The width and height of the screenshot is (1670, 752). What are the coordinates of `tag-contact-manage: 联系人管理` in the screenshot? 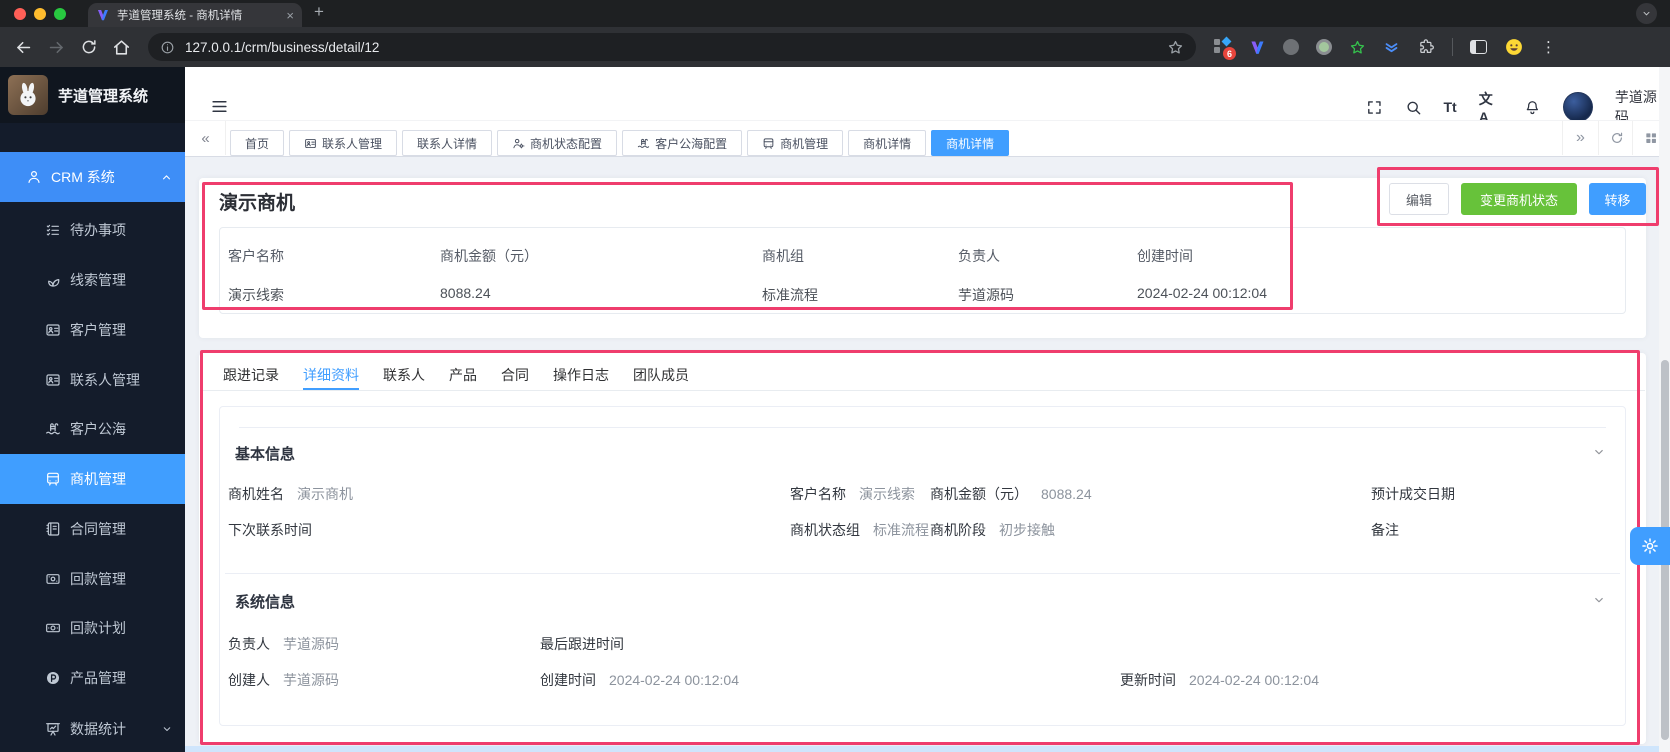 It's located at (343, 143).